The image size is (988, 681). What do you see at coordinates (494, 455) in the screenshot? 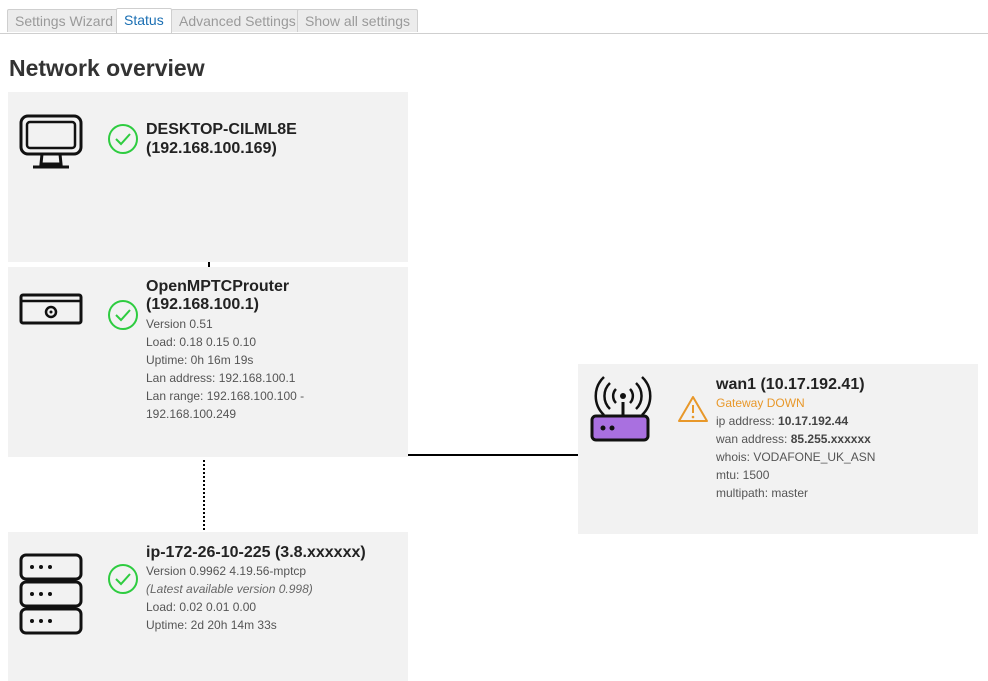
I see `connector-router-wan` at bounding box center [494, 455].